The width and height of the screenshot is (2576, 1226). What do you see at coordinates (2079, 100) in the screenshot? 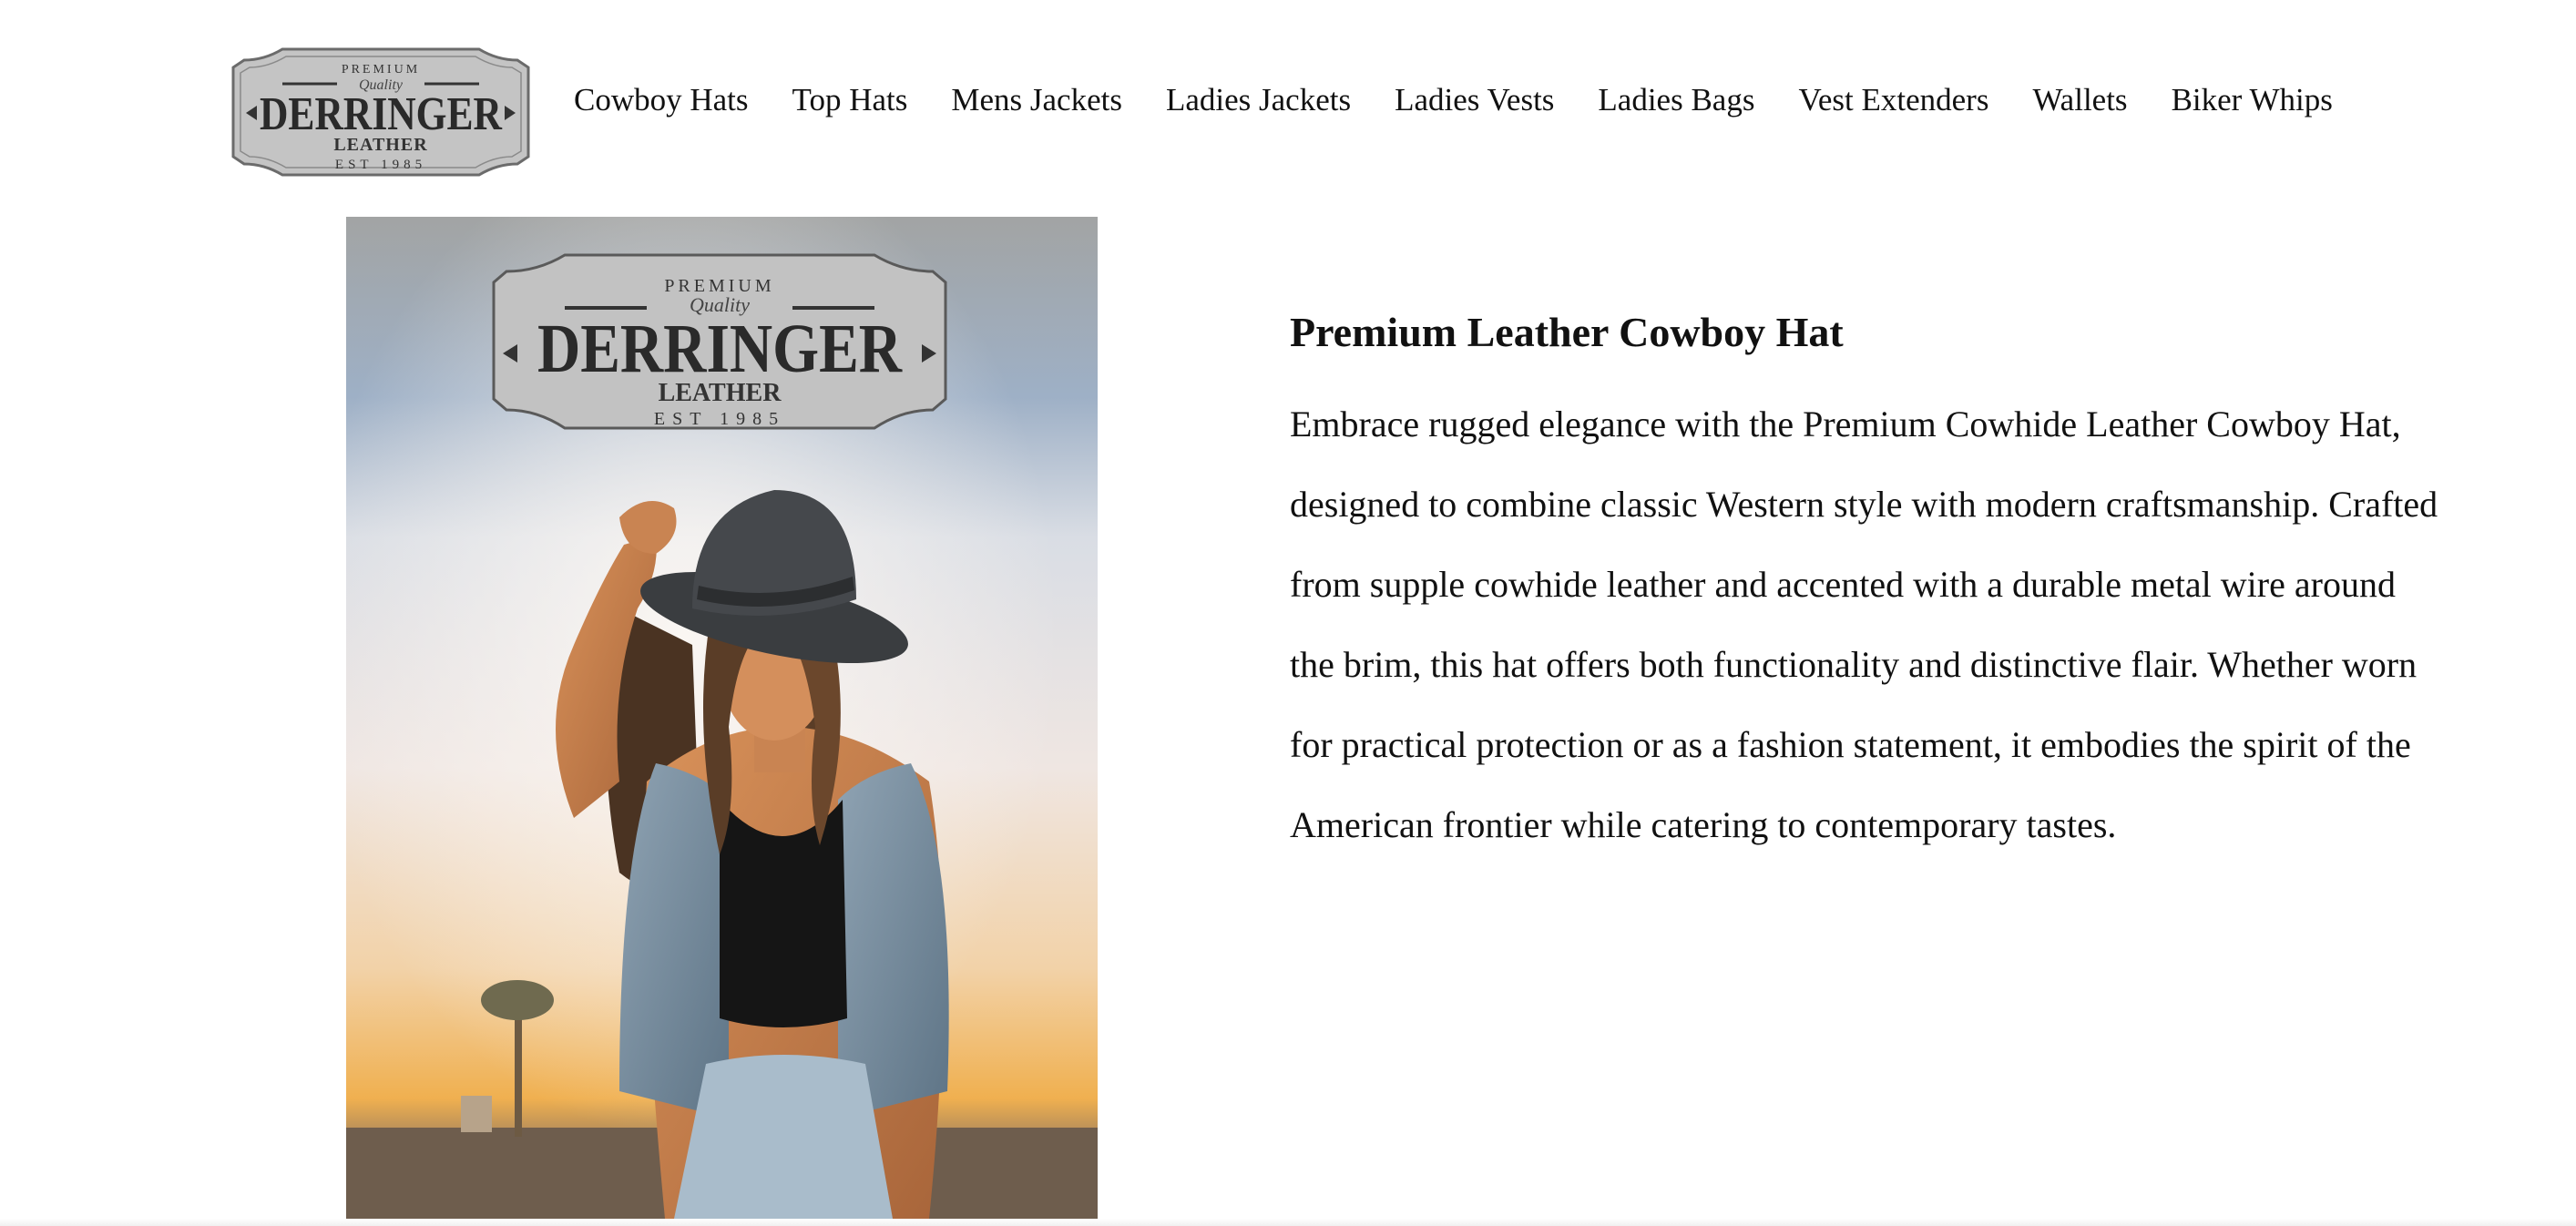
I see `nav-item-wallets: Wallets` at bounding box center [2079, 100].